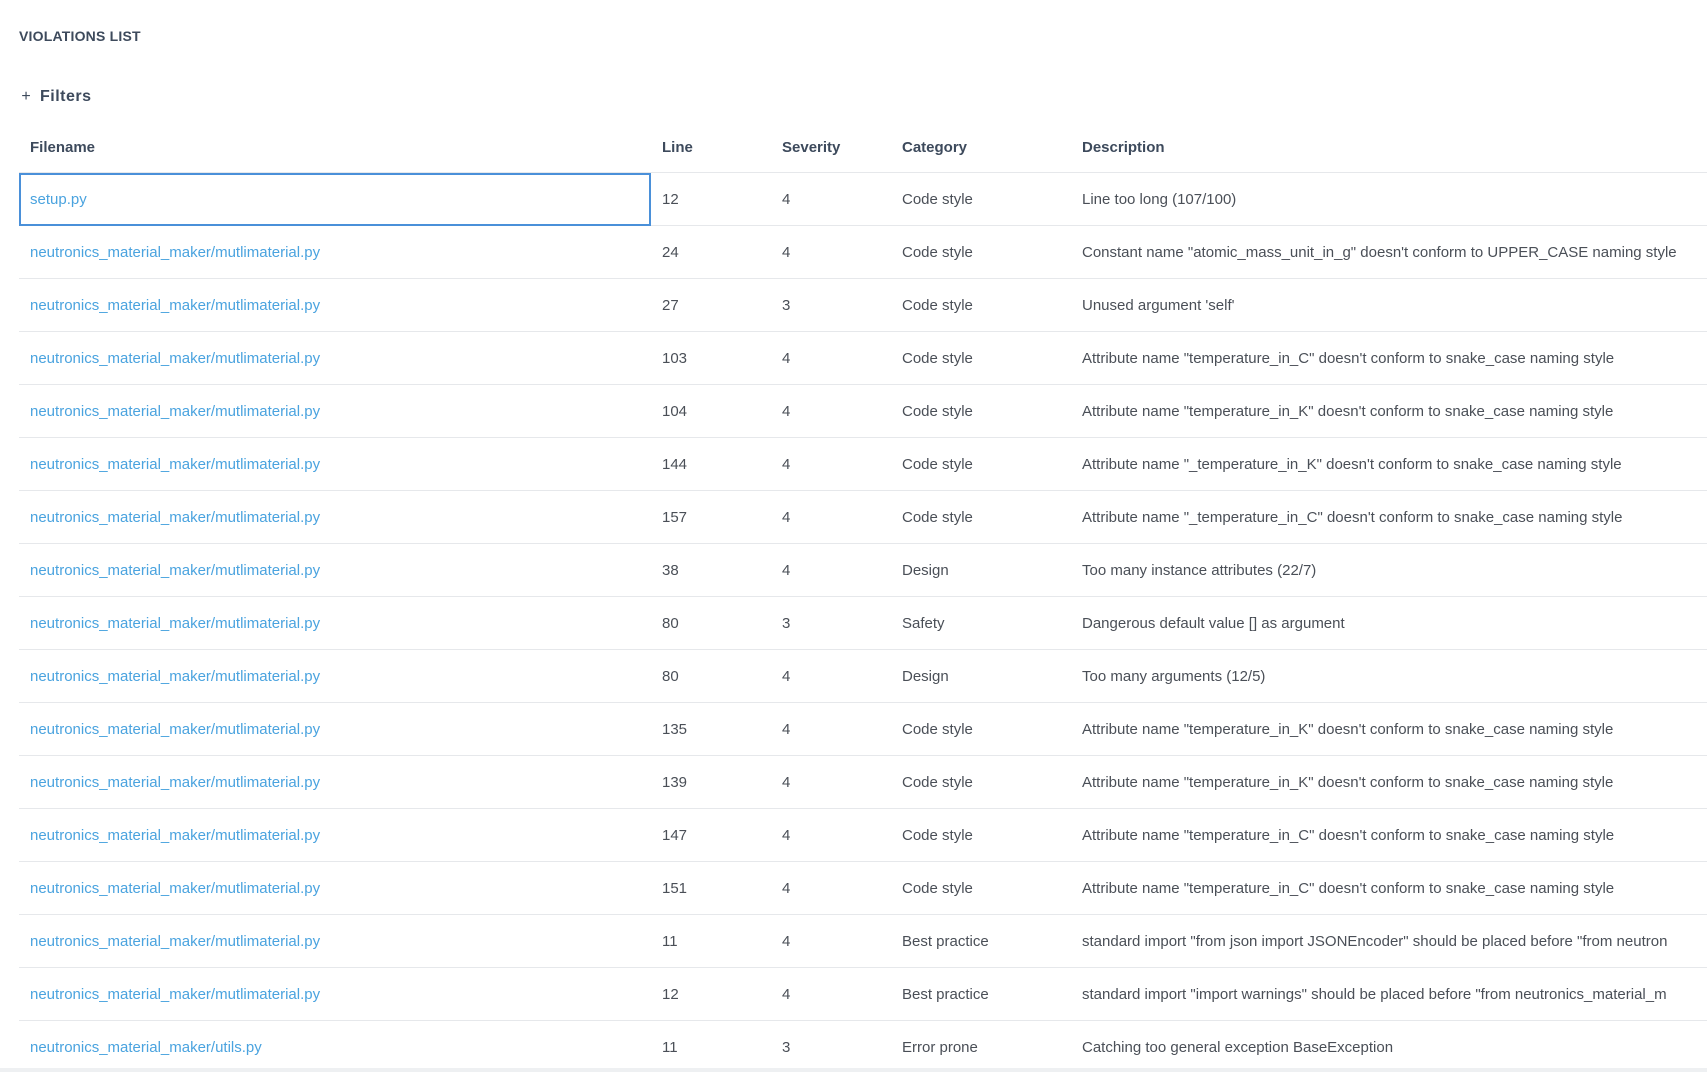 This screenshot has width=1707, height=1072. I want to click on line-cell: 27, so click(711, 305).